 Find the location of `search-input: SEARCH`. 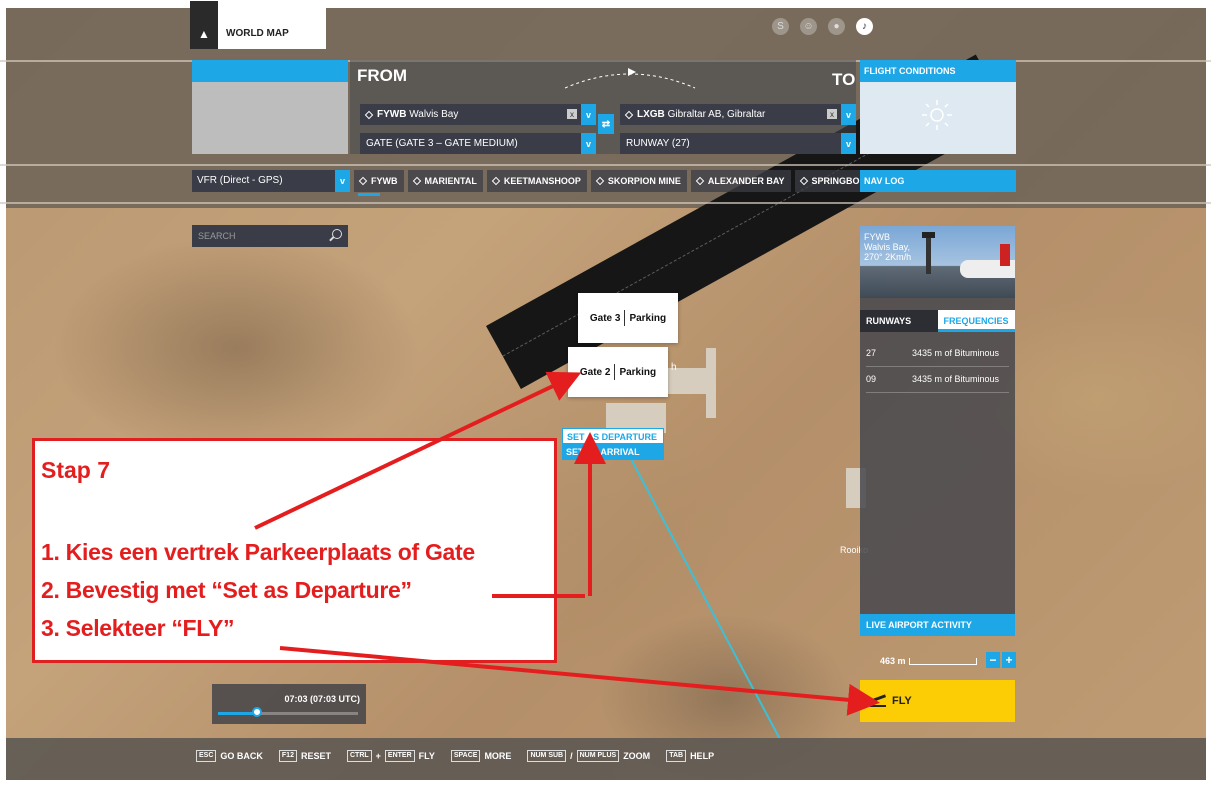

search-input: SEARCH is located at coordinates (270, 236).